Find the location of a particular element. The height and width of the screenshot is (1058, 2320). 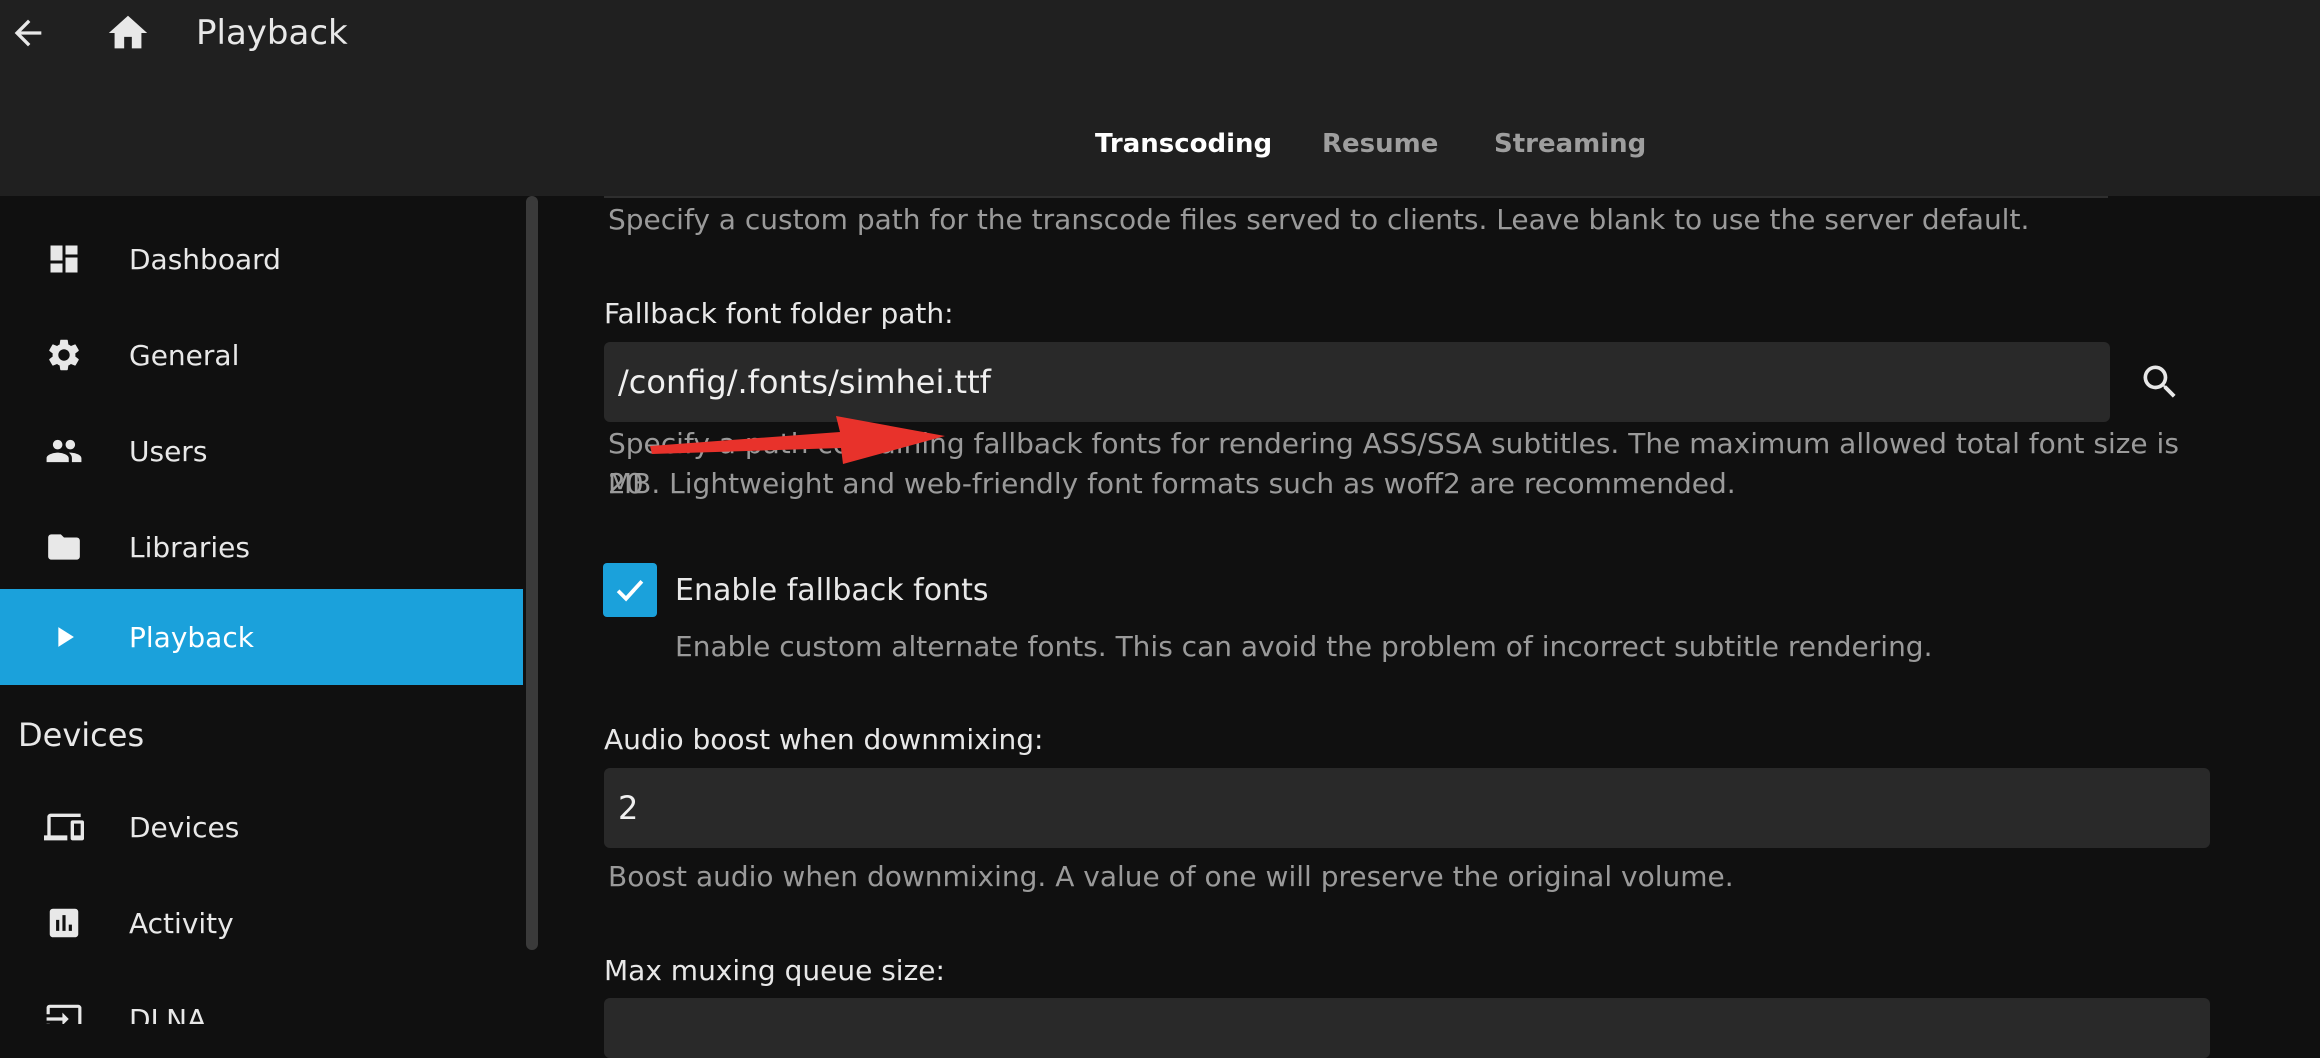

annotation-arrow is located at coordinates (797, 440).